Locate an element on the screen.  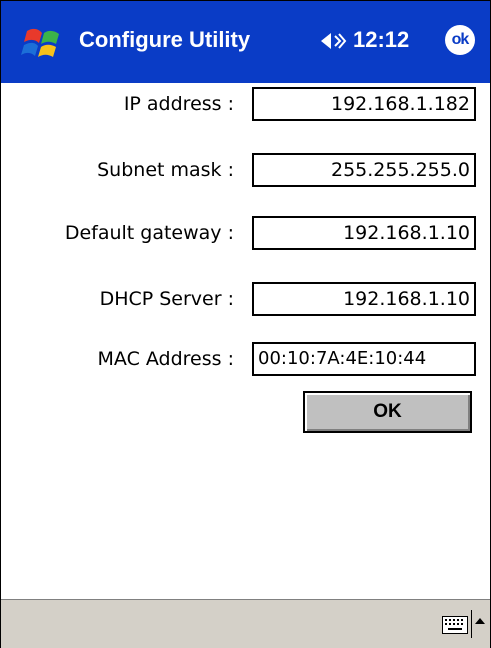
windows-flag-icon is located at coordinates (43, 43).